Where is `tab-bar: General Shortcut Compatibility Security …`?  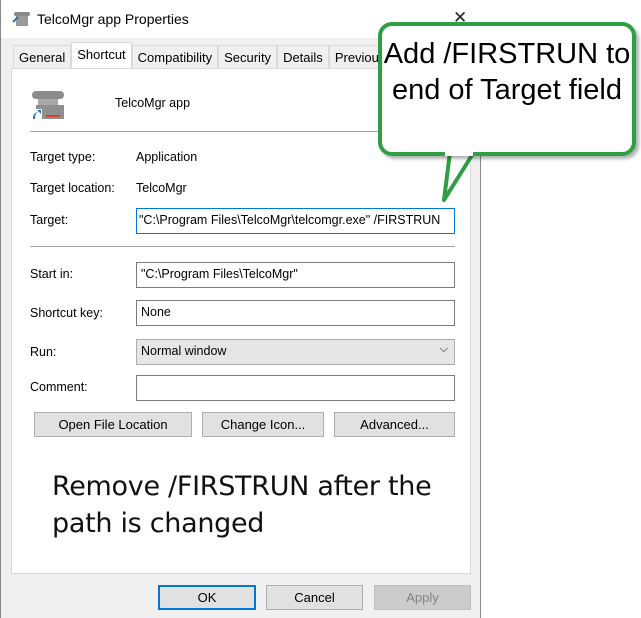
tab-bar: General Shortcut Compatibility Security … is located at coordinates (206, 55).